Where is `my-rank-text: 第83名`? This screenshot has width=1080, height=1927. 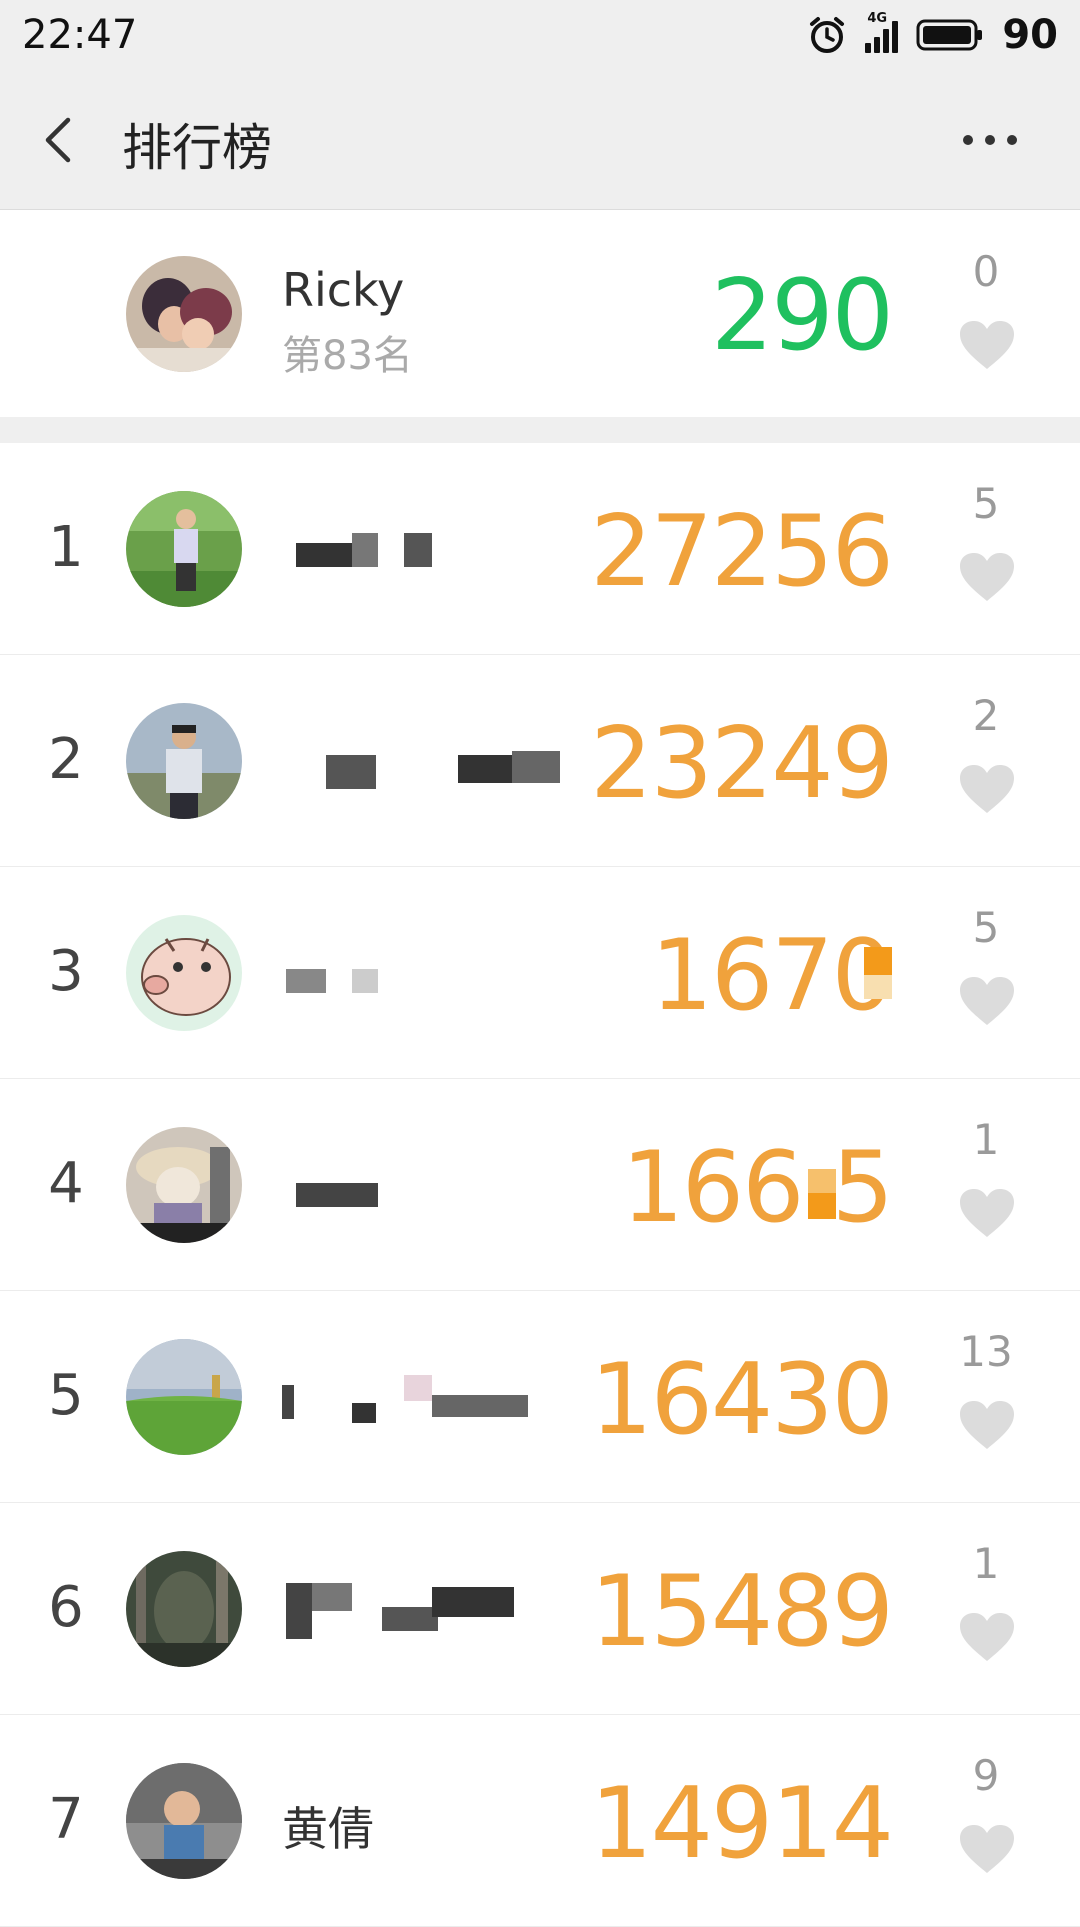 my-rank-text: 第83名 is located at coordinates (347, 356).